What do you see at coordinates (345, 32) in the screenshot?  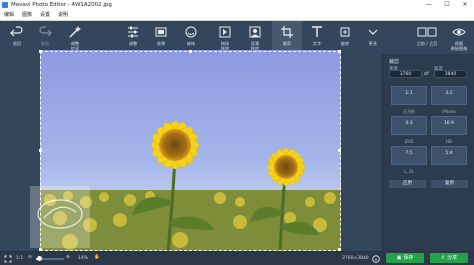 I see `rotate-icon` at bounding box center [345, 32].